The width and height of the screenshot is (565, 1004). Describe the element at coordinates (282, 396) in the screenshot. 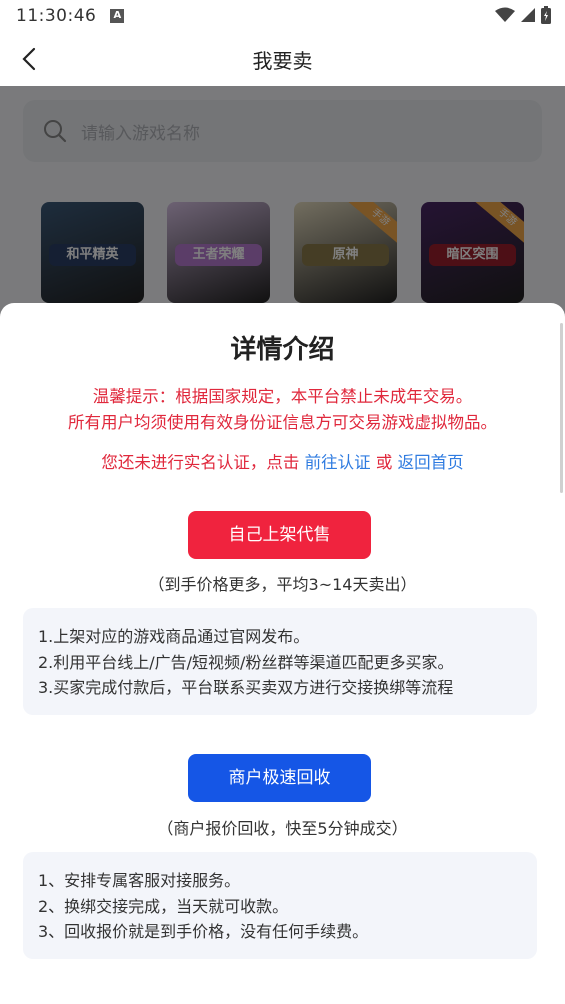

I see `notice-line-1: 温馨提示：根据国家规定，本平台禁止未成年交易。` at that location.